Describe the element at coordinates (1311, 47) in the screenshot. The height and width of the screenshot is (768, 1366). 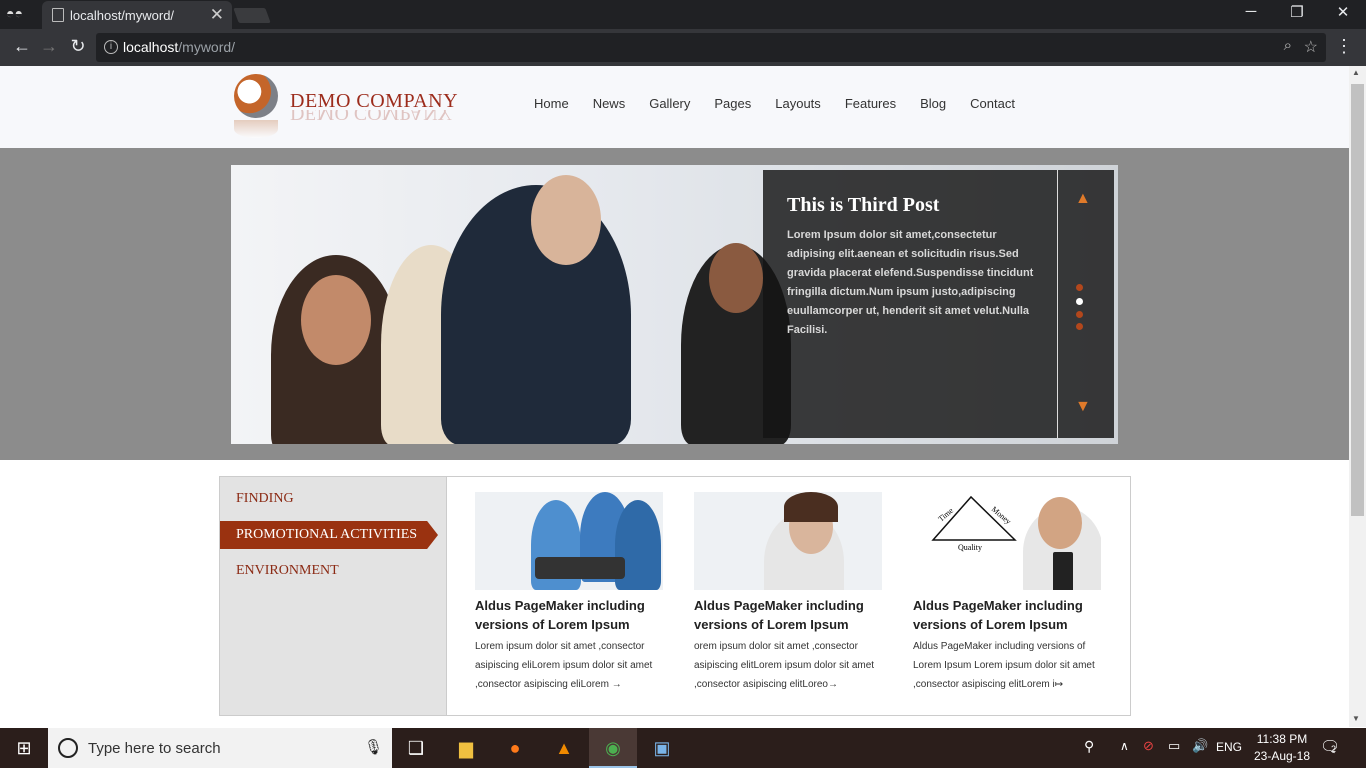
I see `bookmark-star-icon: ☆` at that location.